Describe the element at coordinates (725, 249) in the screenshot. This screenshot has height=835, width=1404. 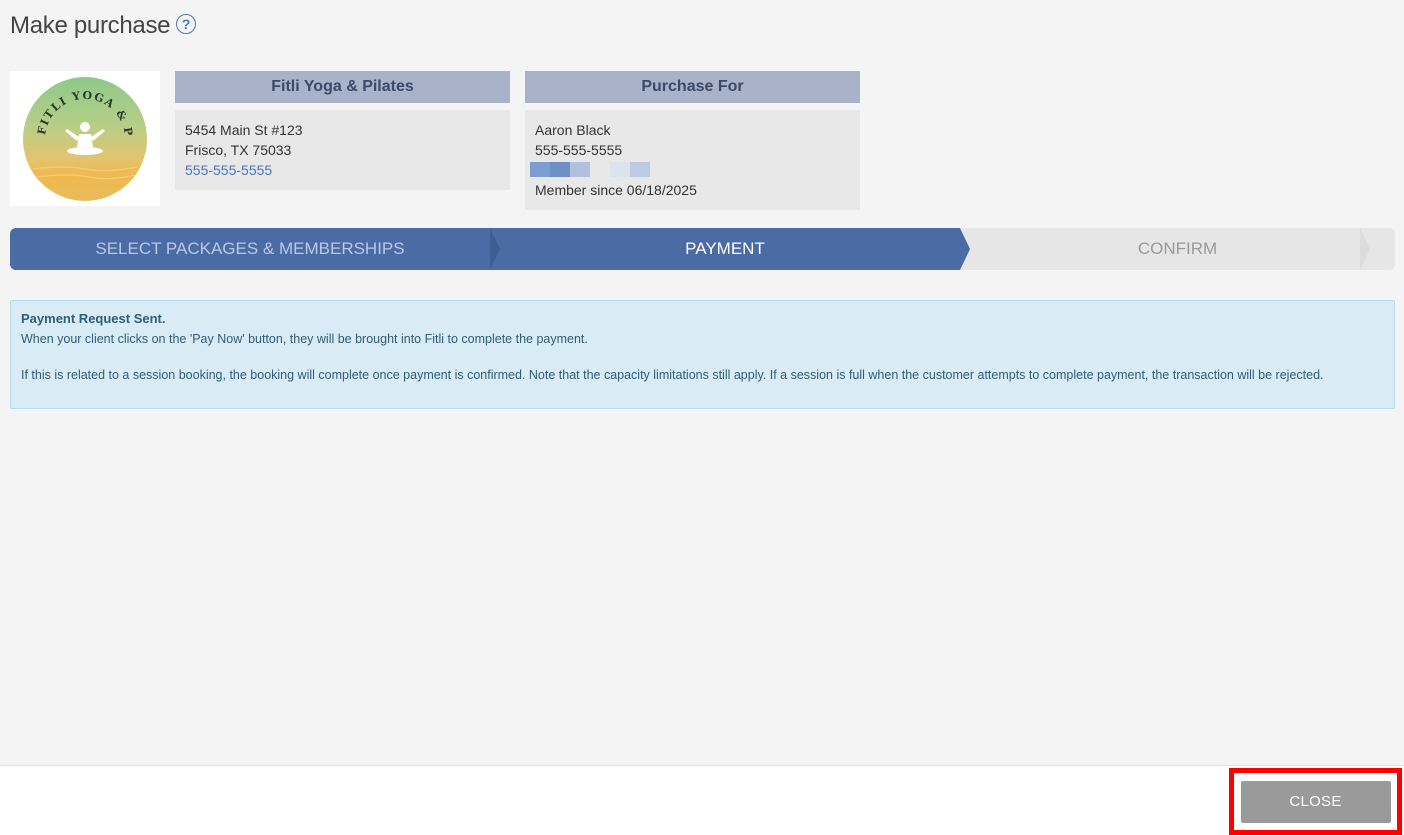
I see `step-payment: PAYMENT` at that location.